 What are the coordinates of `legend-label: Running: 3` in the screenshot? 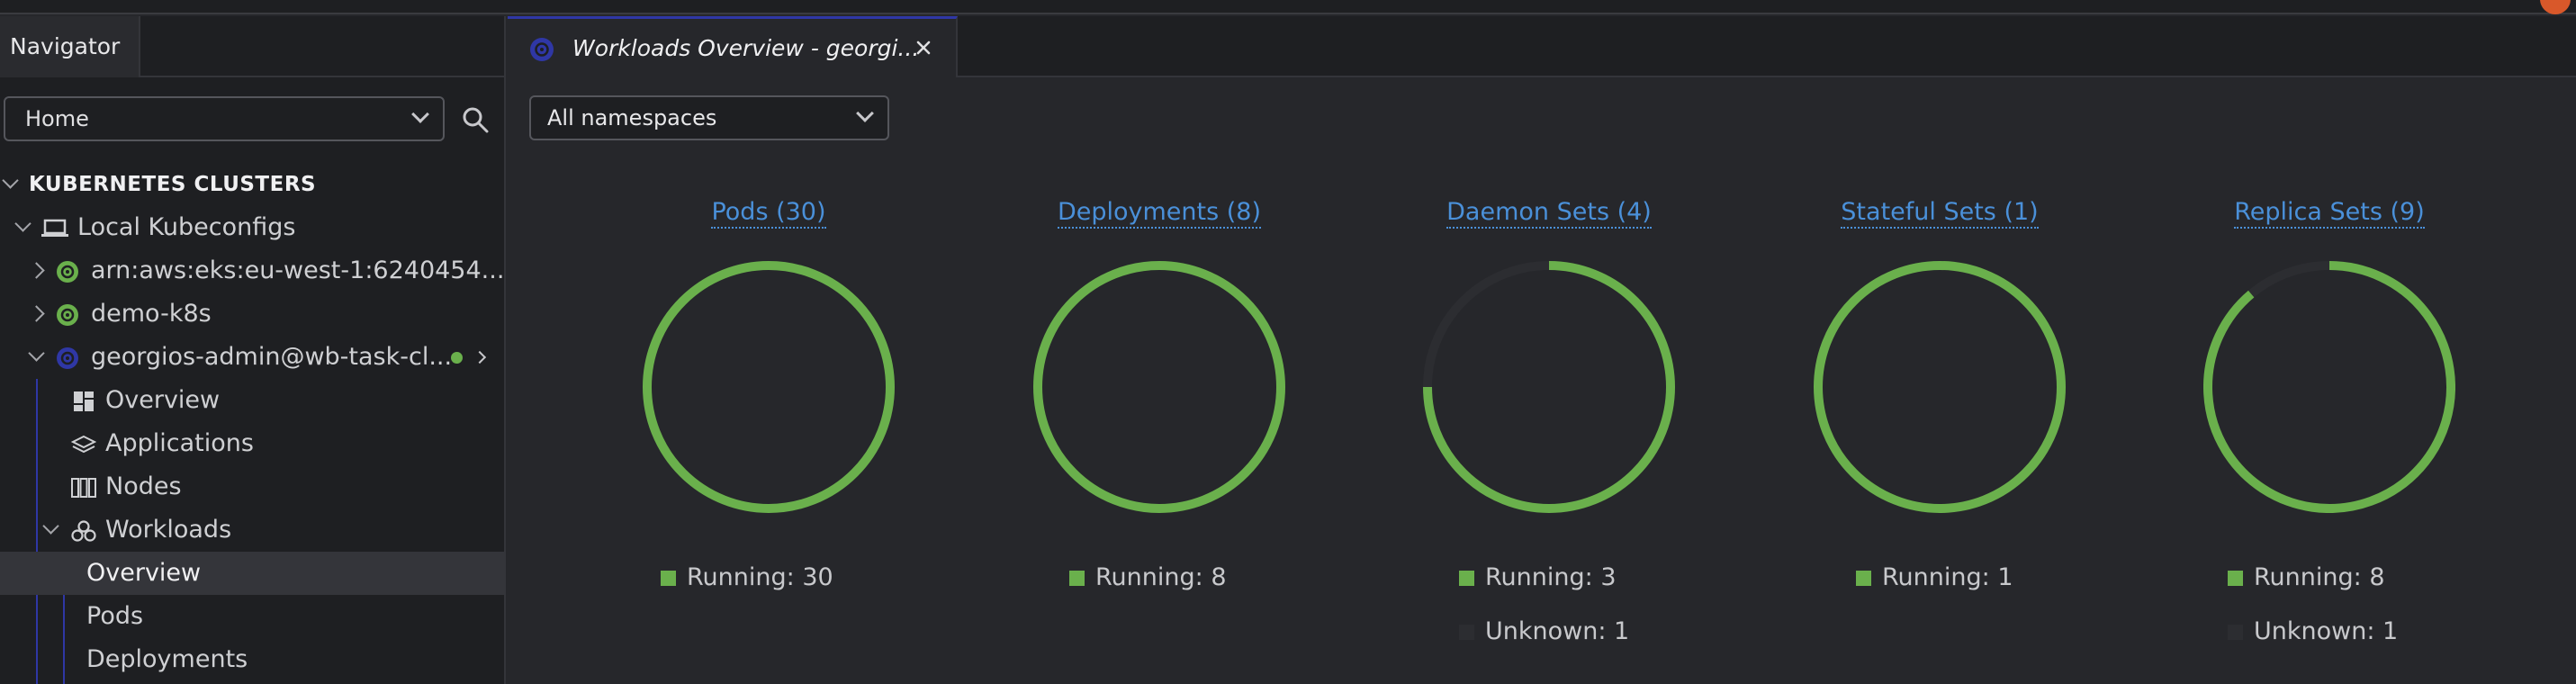 It's located at (1551, 577).